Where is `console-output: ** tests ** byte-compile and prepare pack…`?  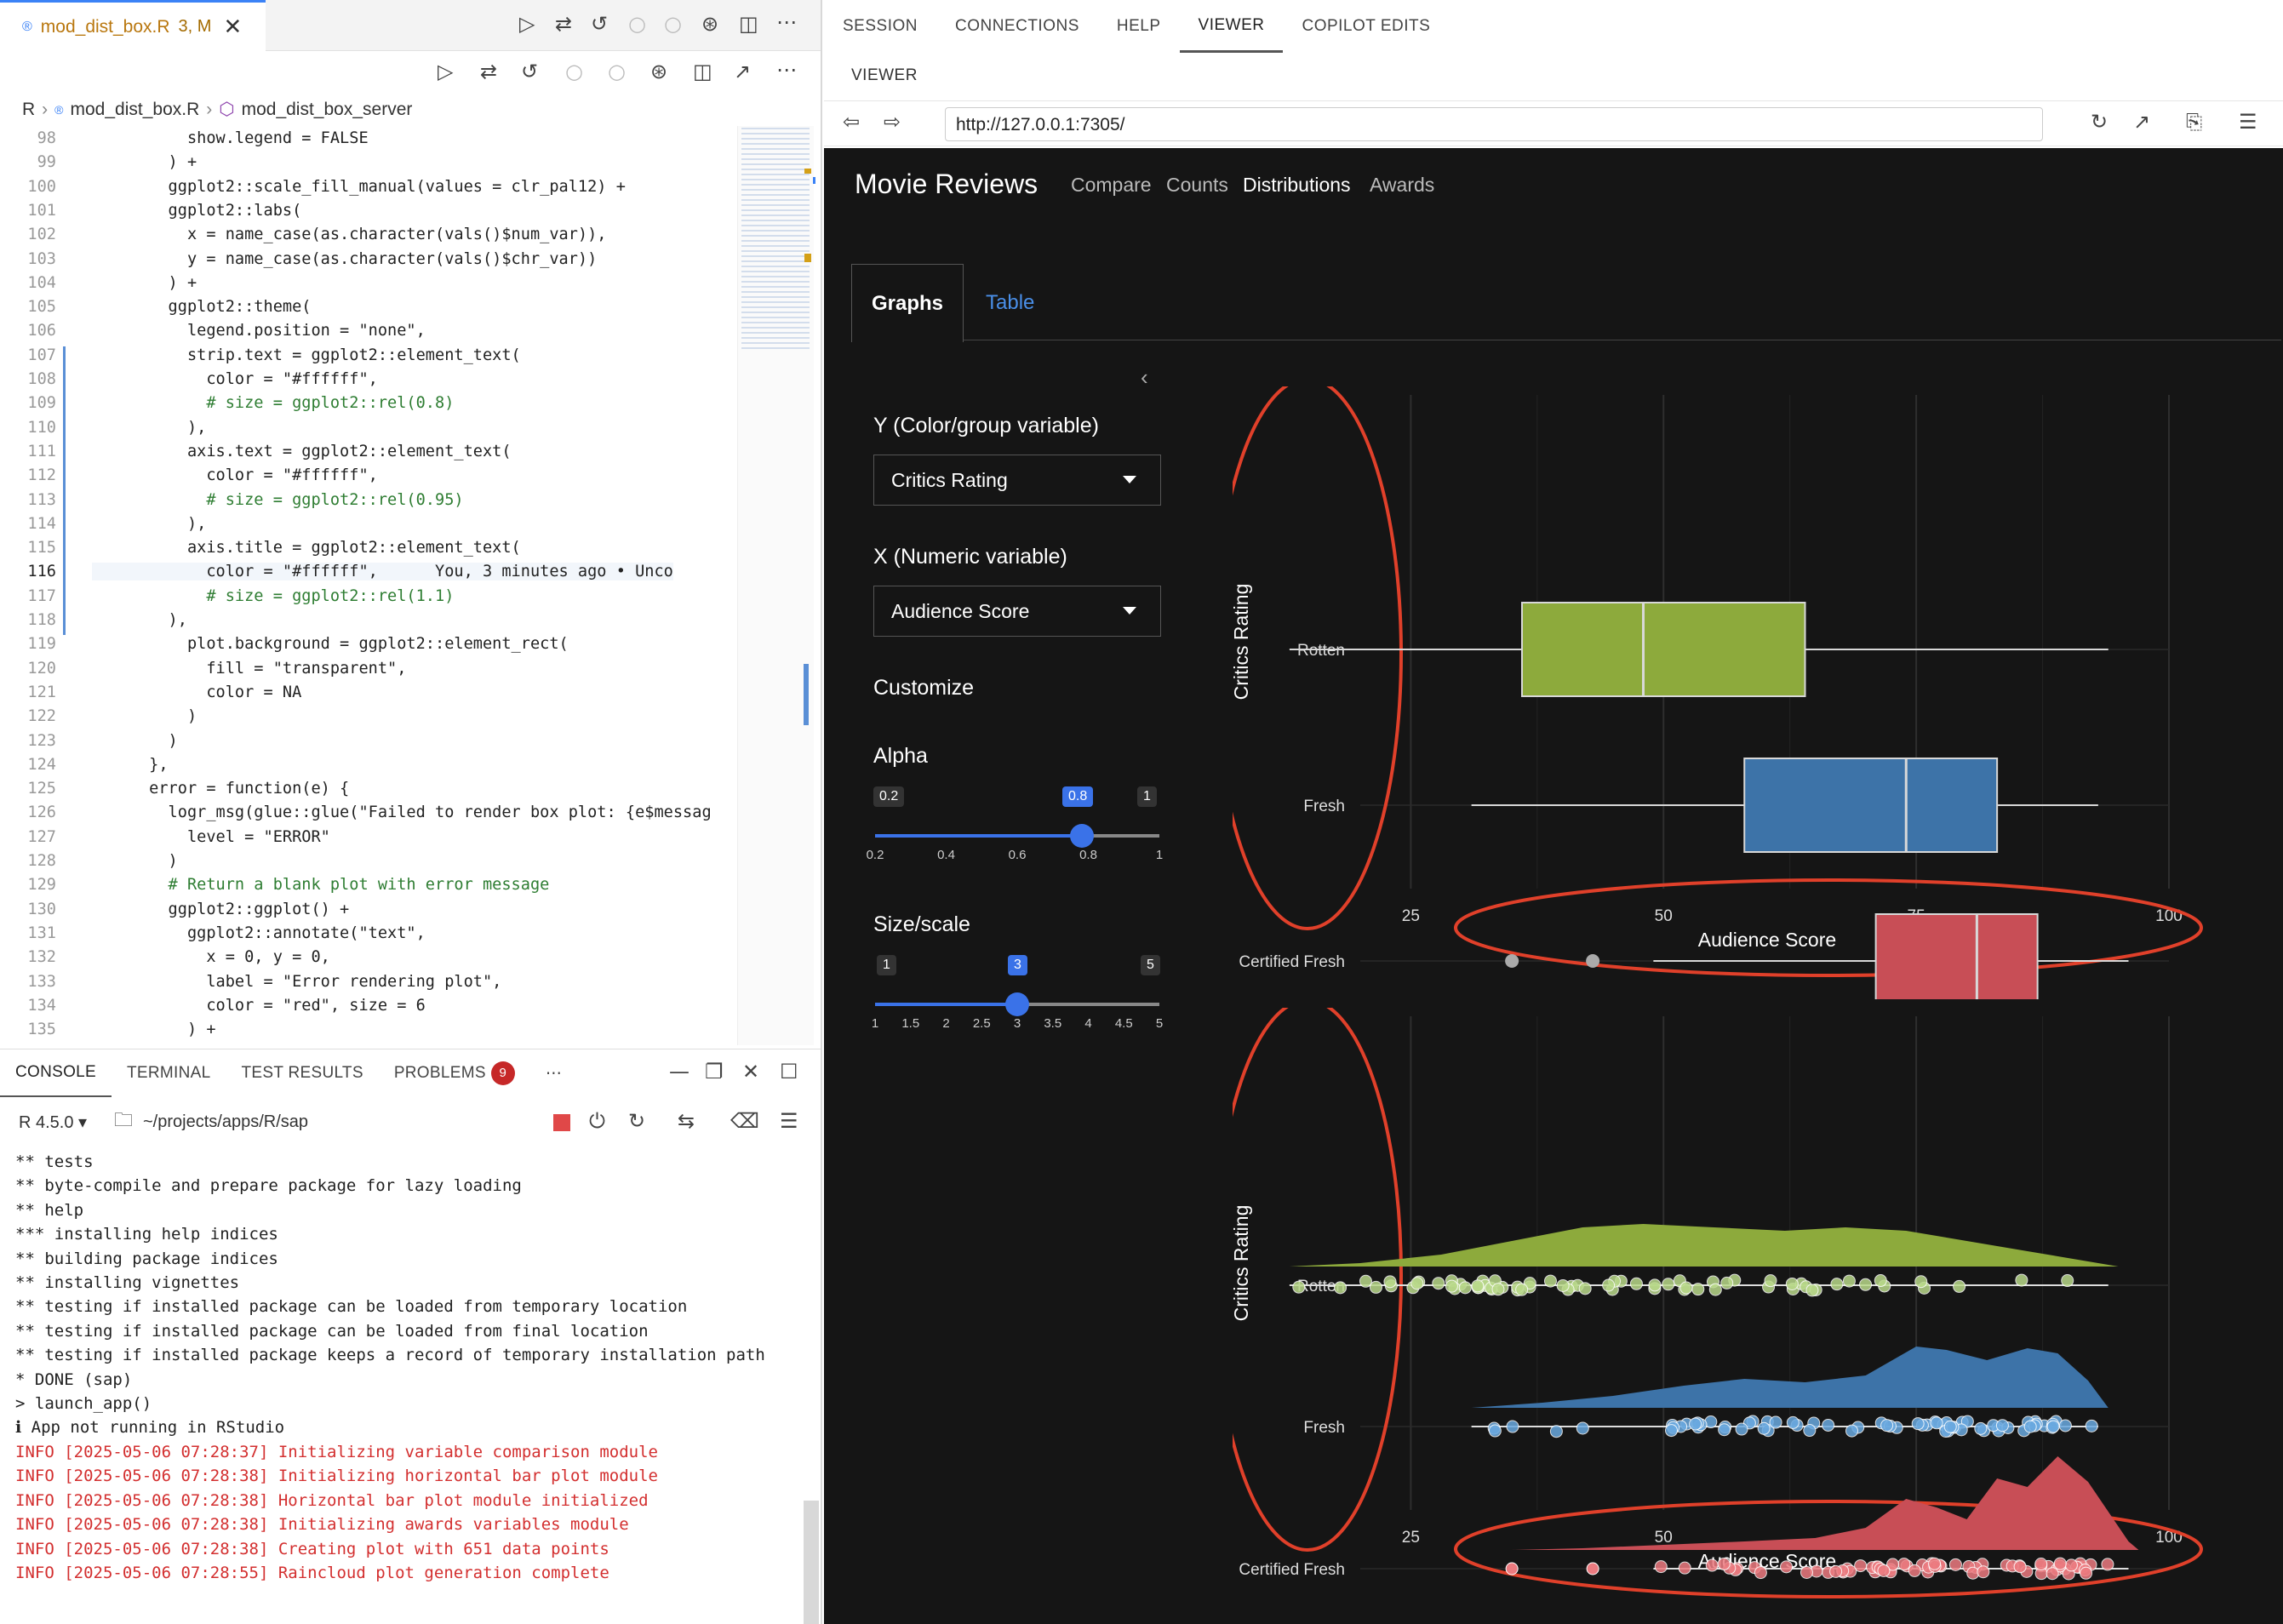 console-output: ** tests ** byte-compile and prepare pack… is located at coordinates (415, 1367).